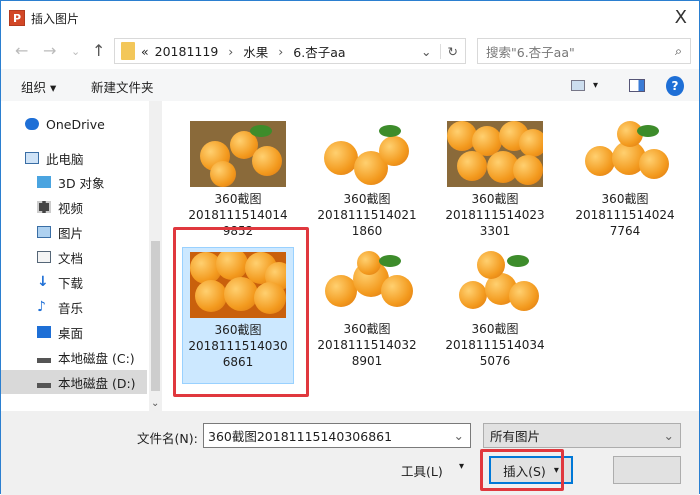 The width and height of the screenshot is (700, 495). I want to click on tools-dropdown: ▾, so click(461, 466).